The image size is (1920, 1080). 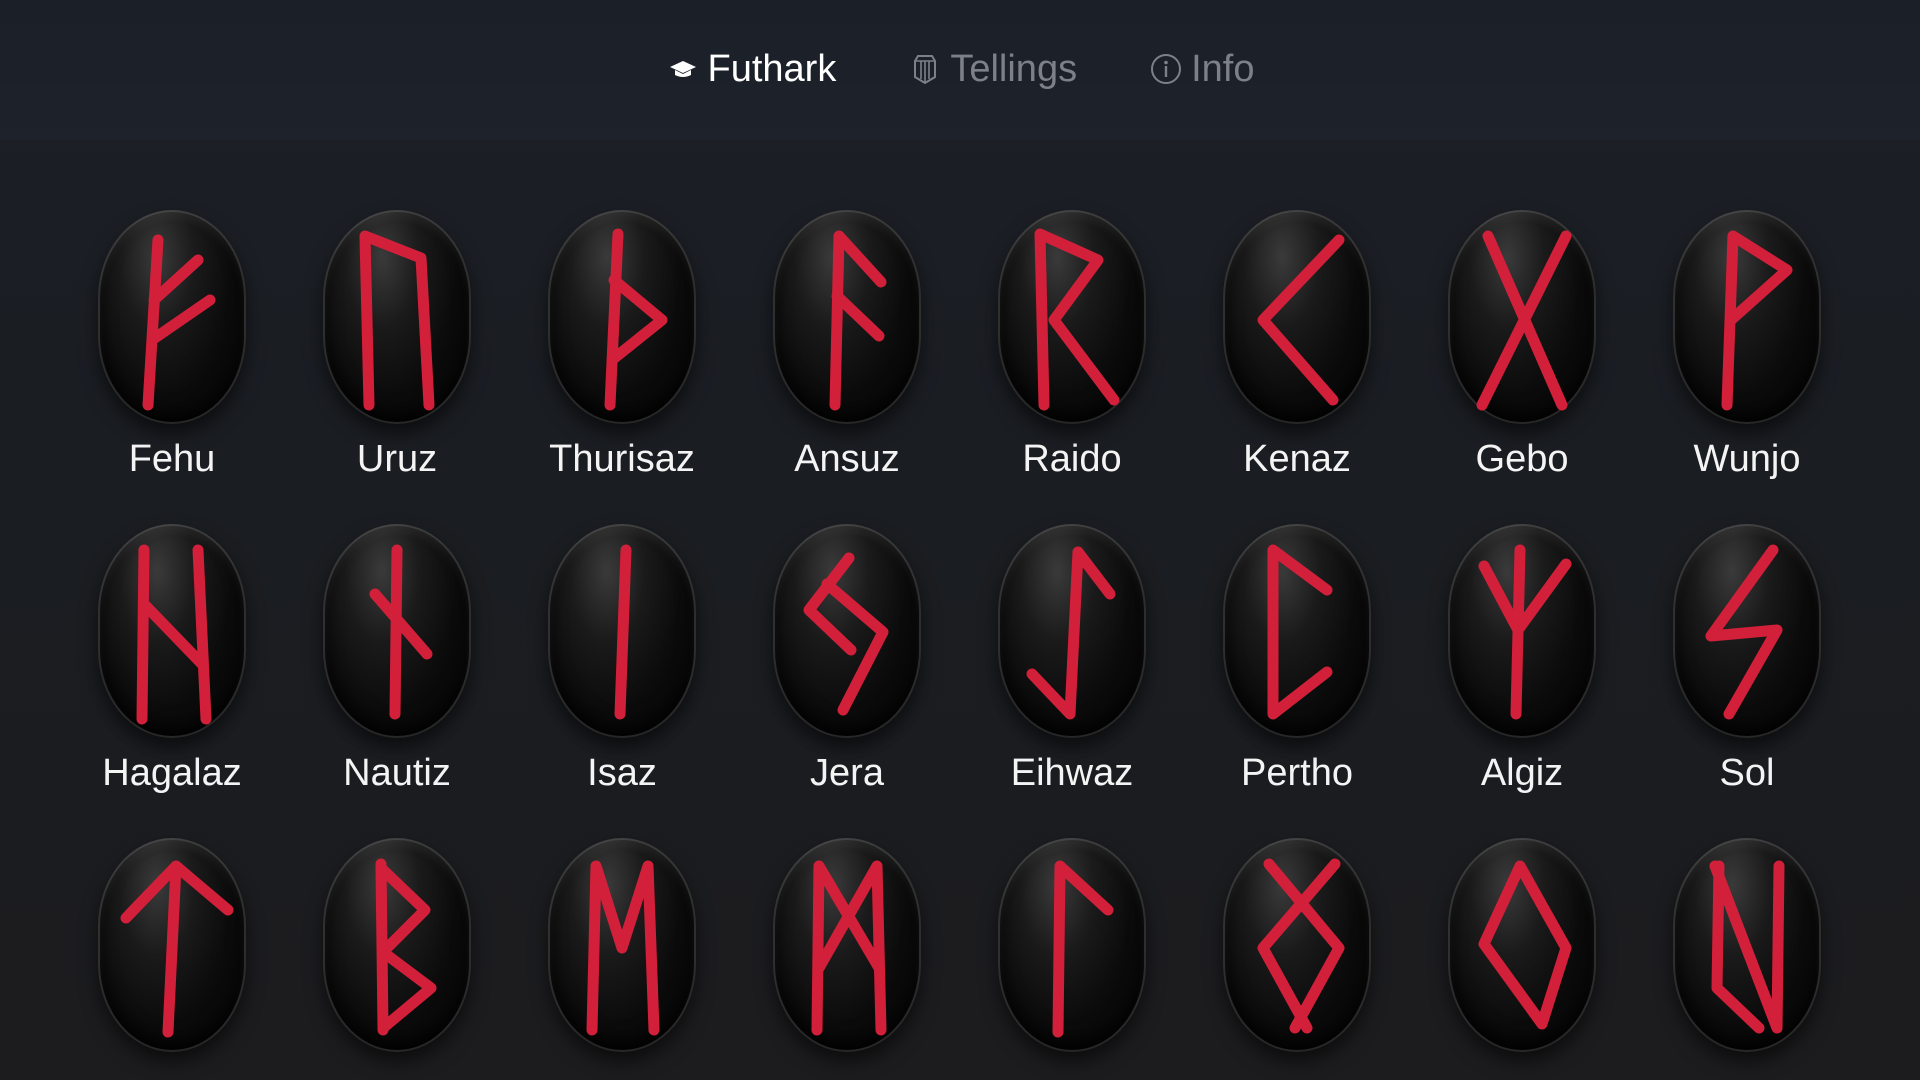 I want to click on rune-label: Nautiz, so click(x=397, y=773).